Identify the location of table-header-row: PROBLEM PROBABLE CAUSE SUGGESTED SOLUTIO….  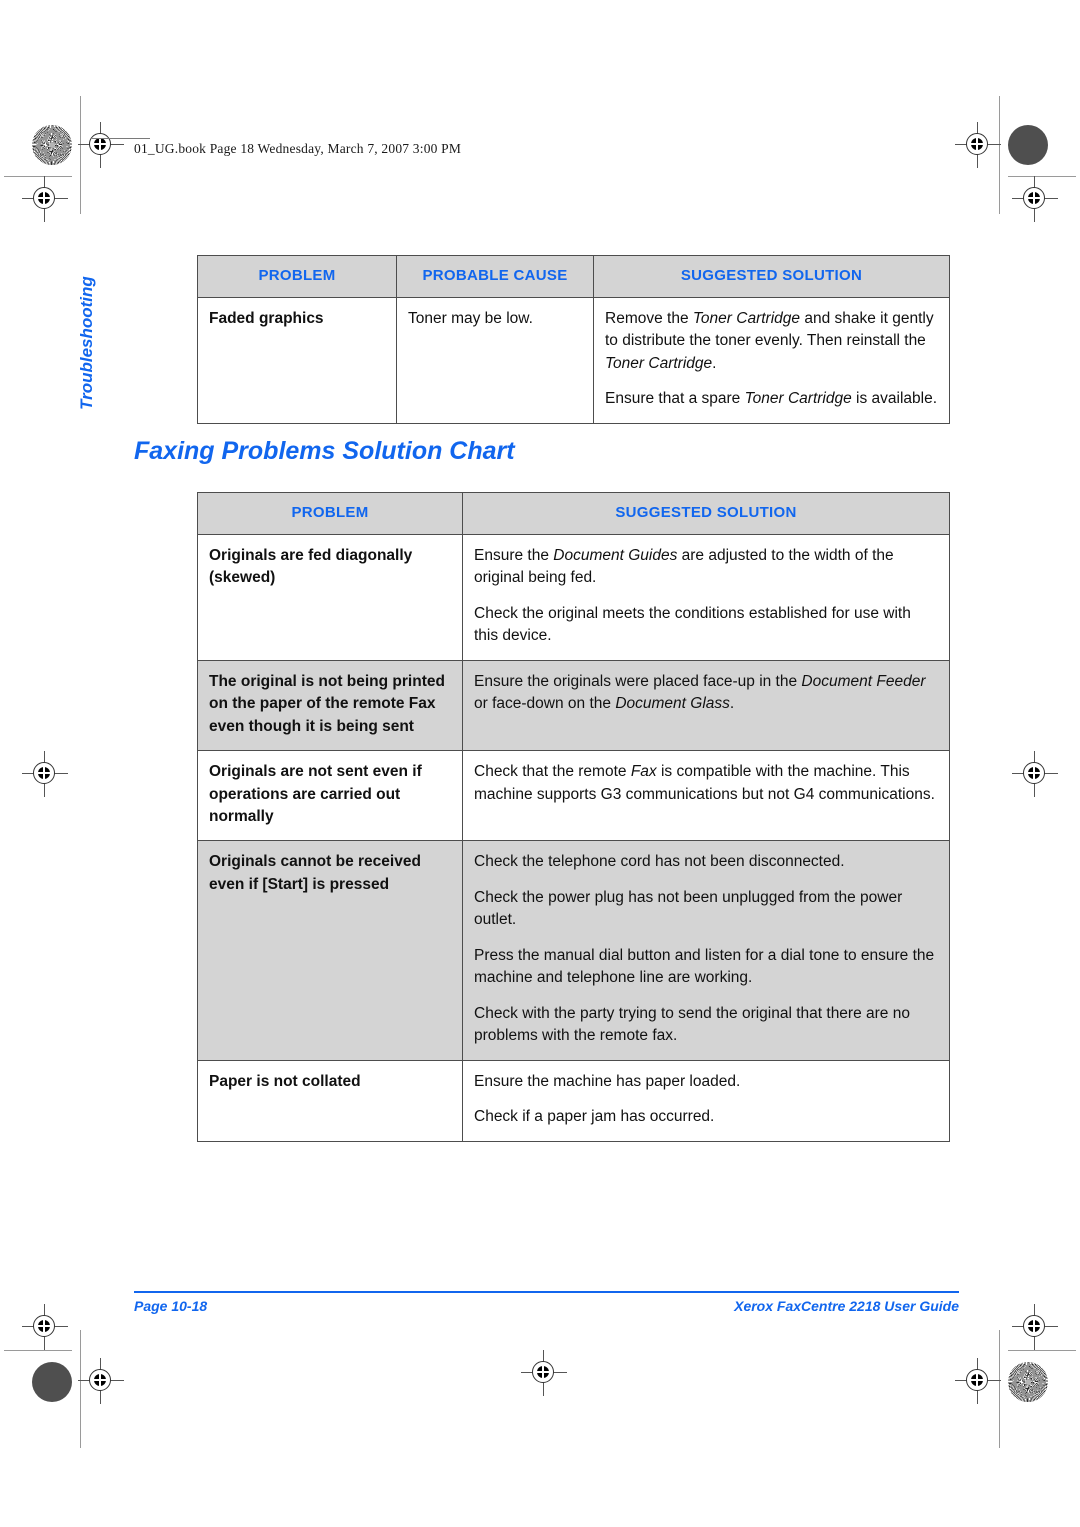
(573, 276).